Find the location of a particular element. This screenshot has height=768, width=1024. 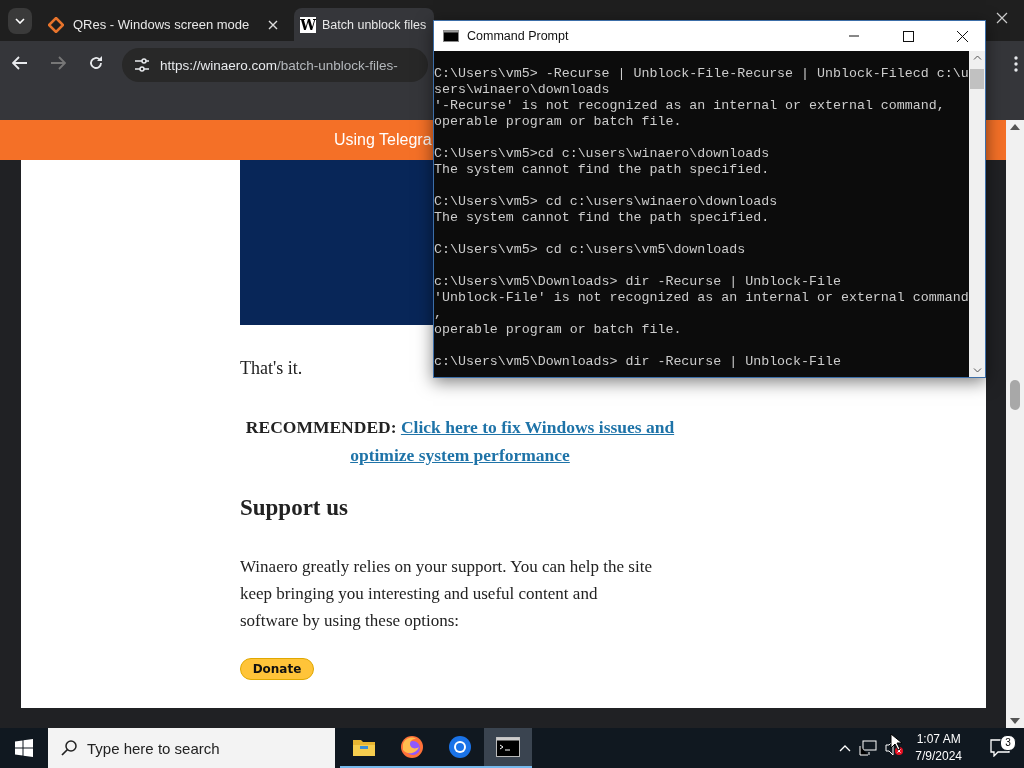

diamond-icon is located at coordinates (56, 24).